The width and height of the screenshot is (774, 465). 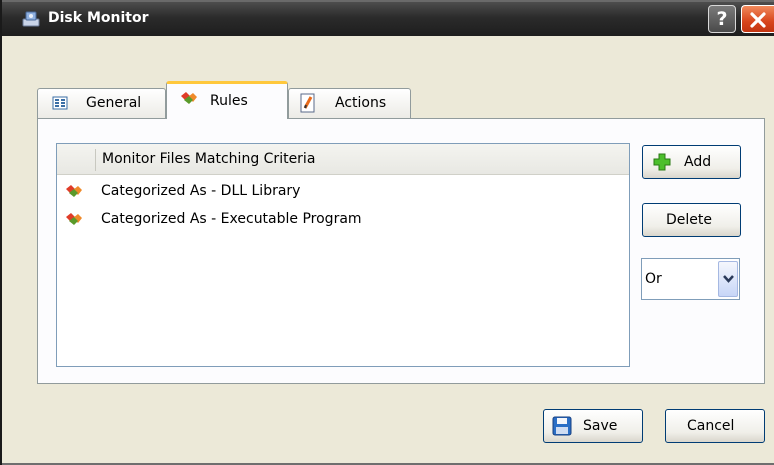 I want to click on actions-page-icon, so click(x=307, y=103).